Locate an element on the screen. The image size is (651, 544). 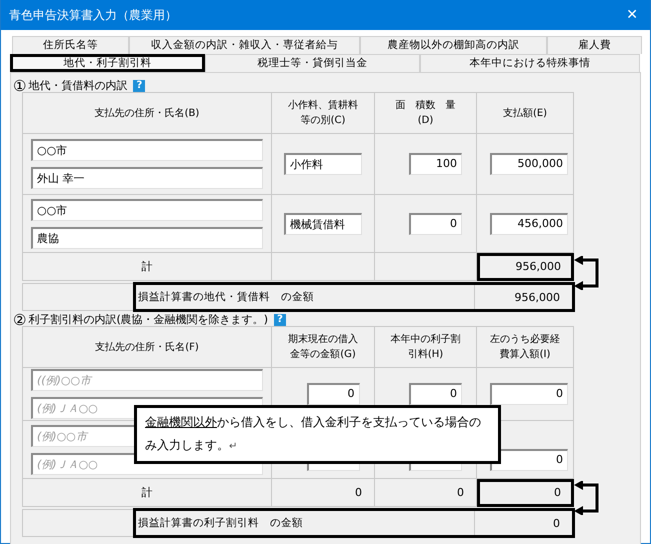
column-header: 小作料、賃耕料等の別(C) is located at coordinates (323, 113).